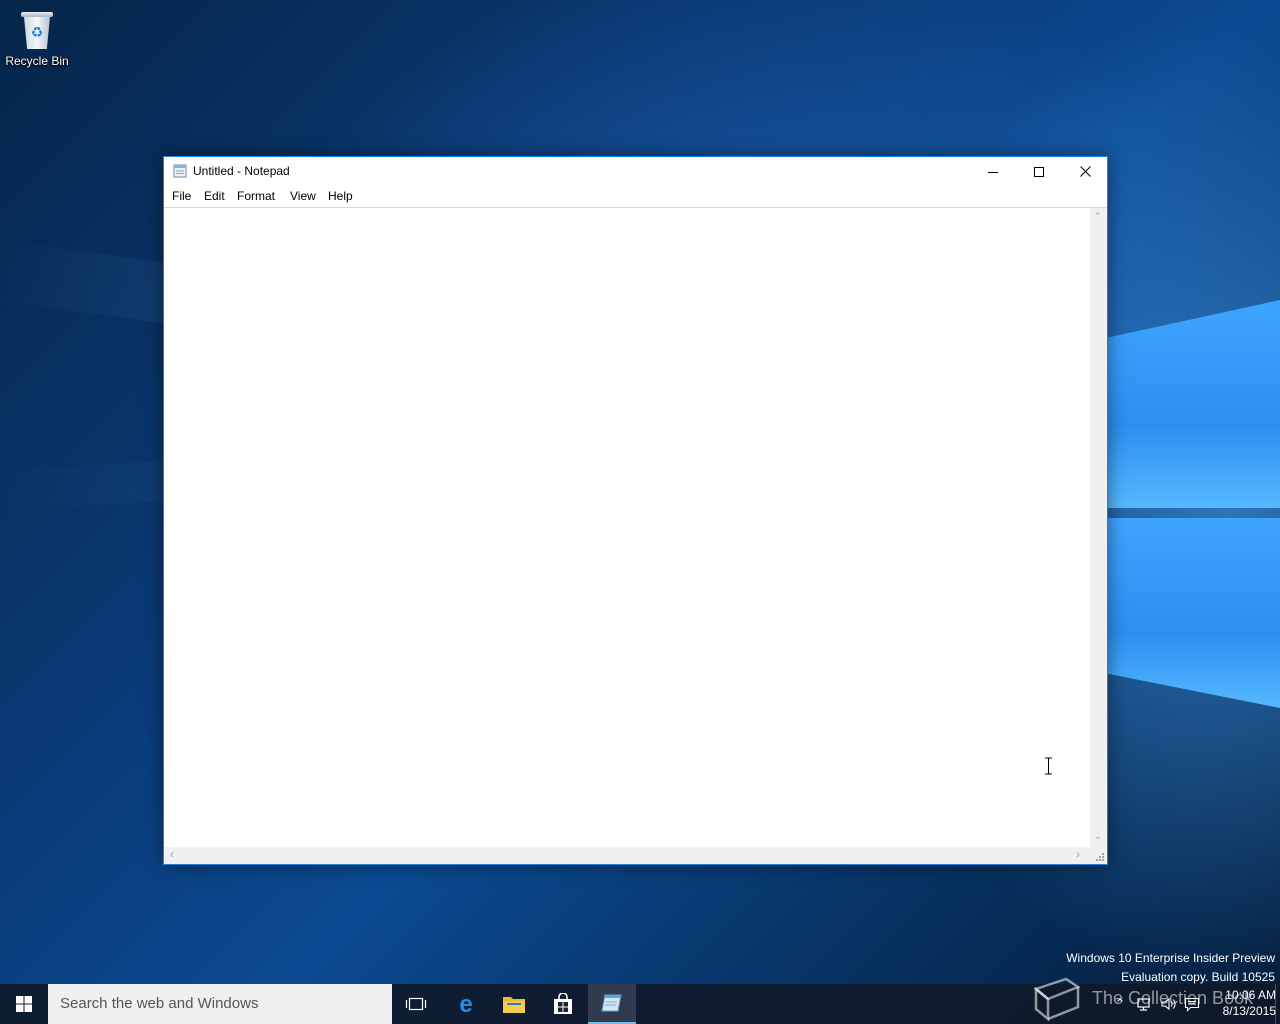 The width and height of the screenshot is (1280, 1024). I want to click on folder-icon, so click(514, 1005).